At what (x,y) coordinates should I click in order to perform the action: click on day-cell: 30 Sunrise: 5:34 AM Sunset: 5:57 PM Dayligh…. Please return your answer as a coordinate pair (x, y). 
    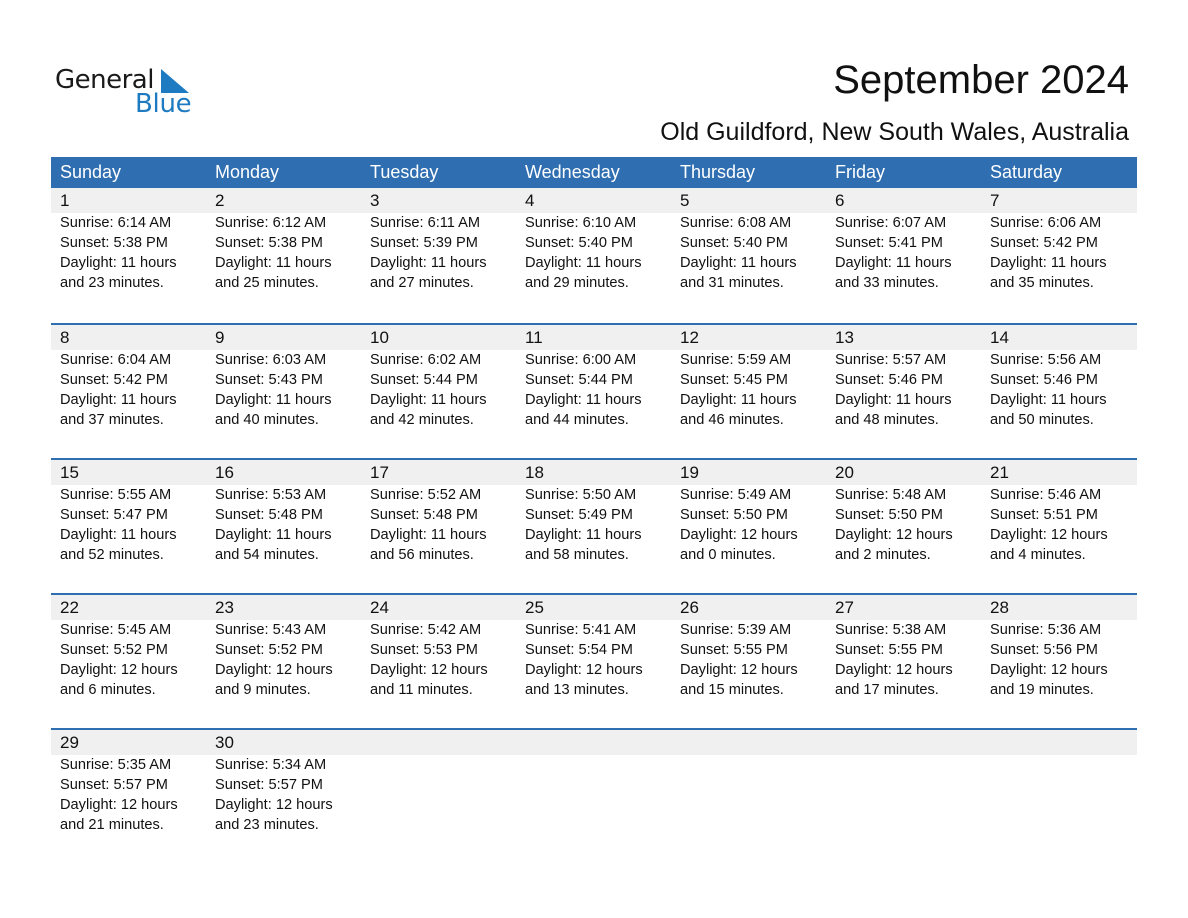
    Looking at the image, I should click on (283, 782).